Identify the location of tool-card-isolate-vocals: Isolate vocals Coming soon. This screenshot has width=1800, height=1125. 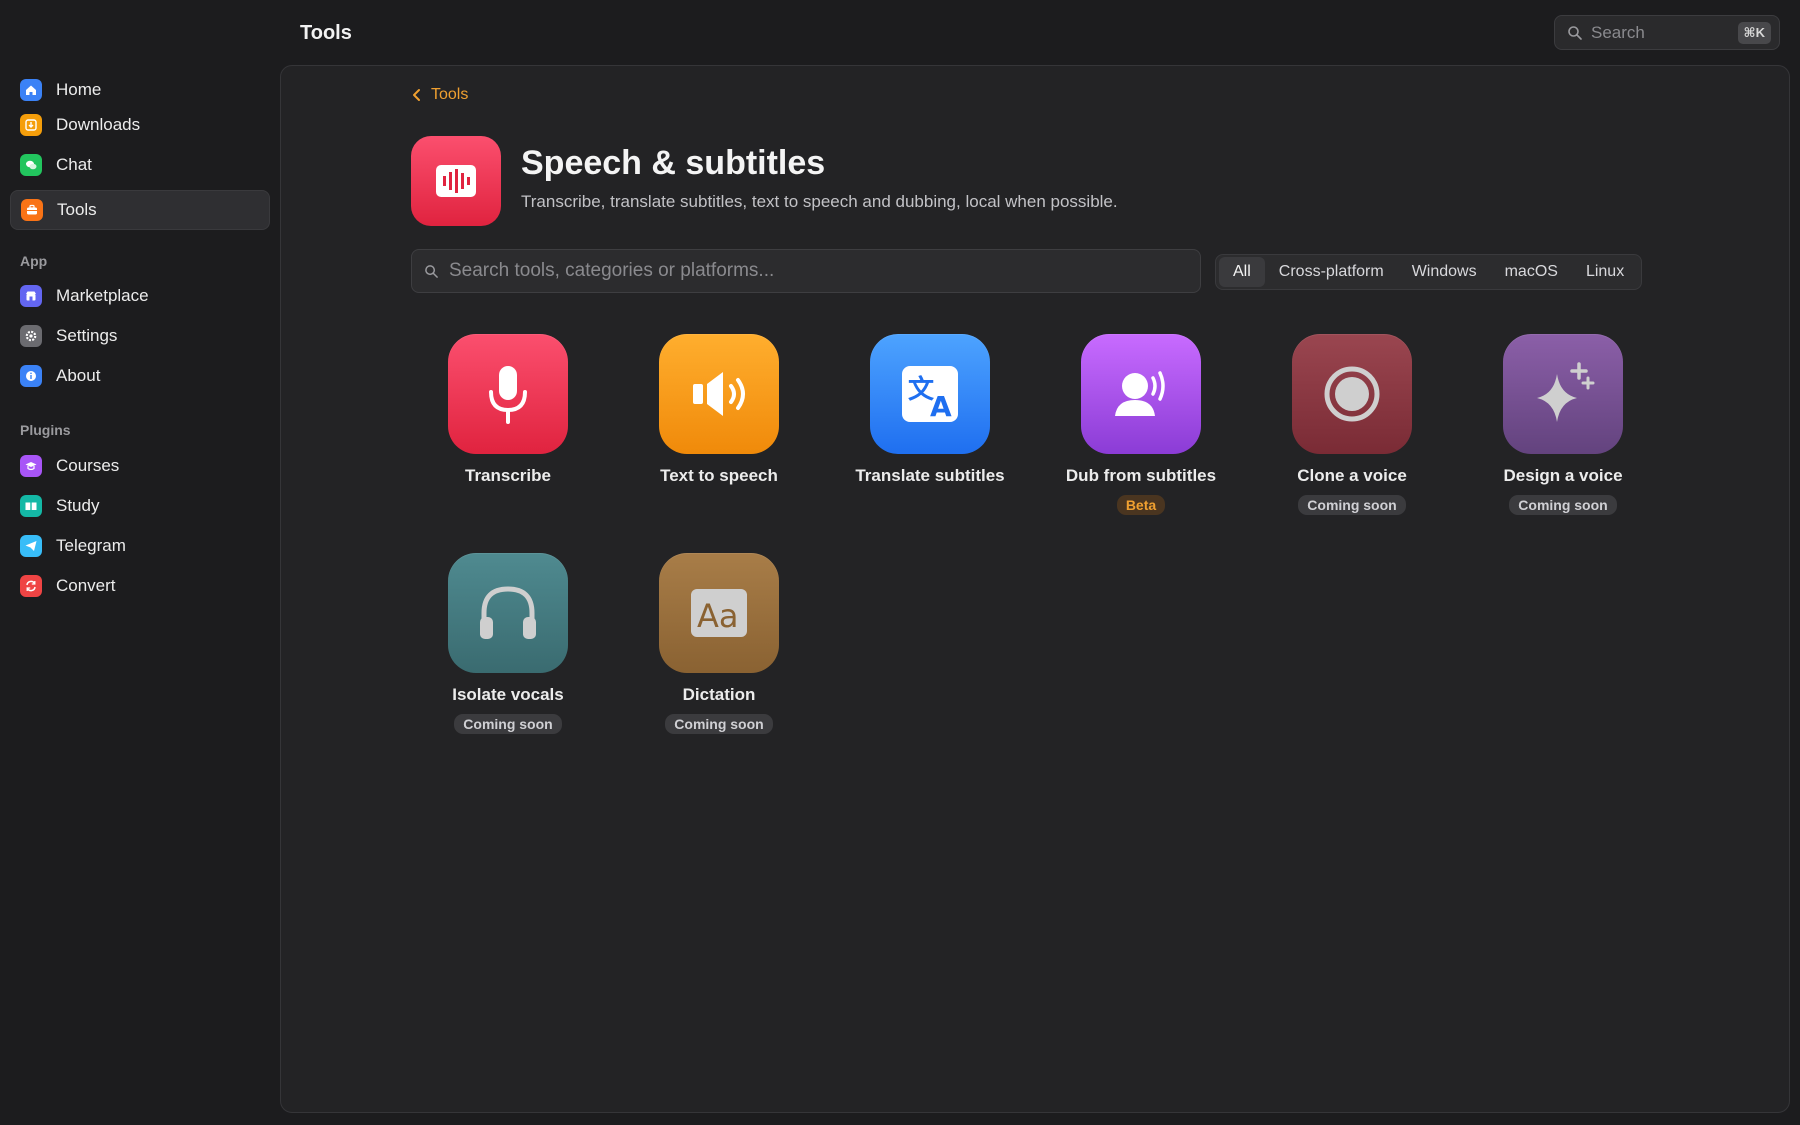
(508, 643).